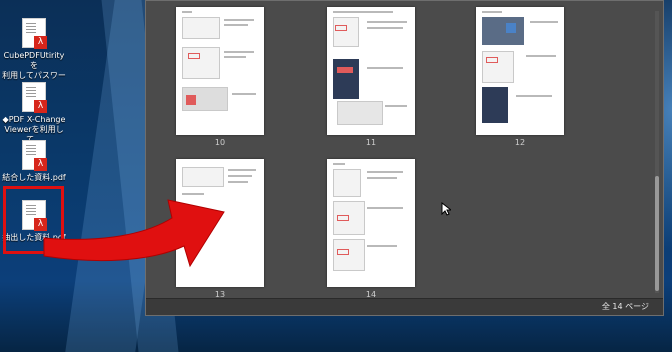 The width and height of the screenshot is (672, 352). Describe the element at coordinates (404, 306) in the screenshot. I see `status-bar: 全 14 ページ` at that location.